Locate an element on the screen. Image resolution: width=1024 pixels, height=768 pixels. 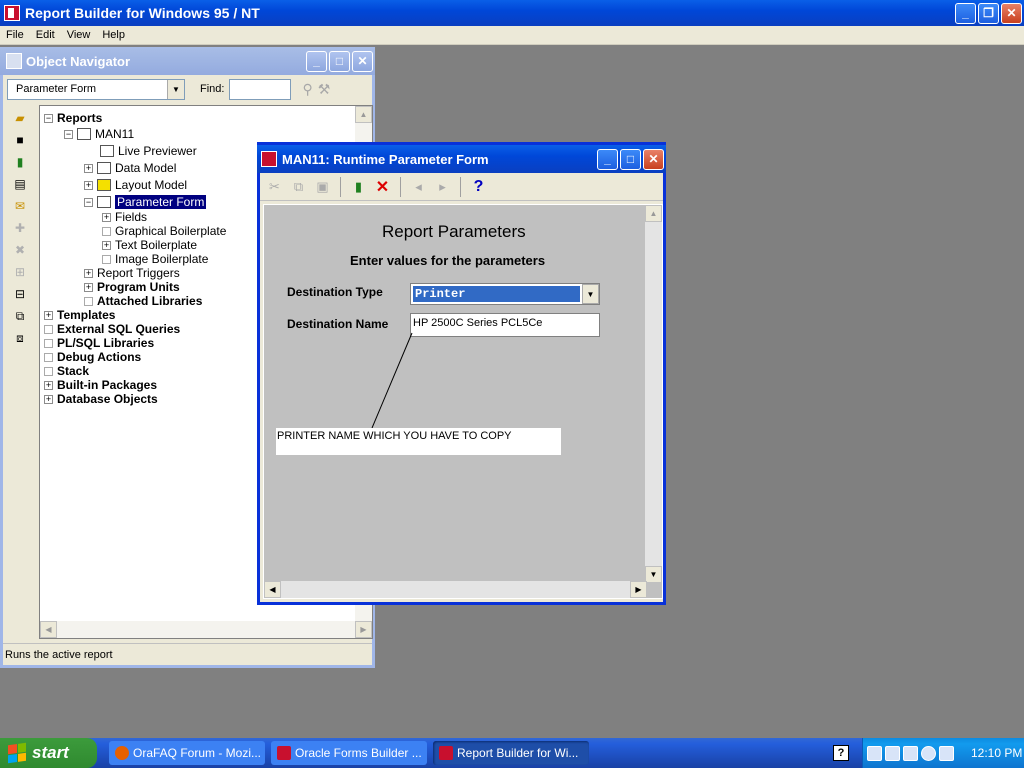
find-input is located at coordinates (260, 89).